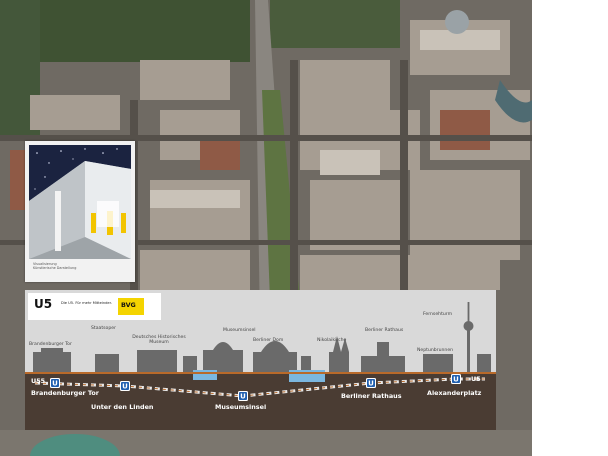 This screenshot has height=456, width=608. I want to click on marker-berliner-rathaus: U, so click(371, 383).